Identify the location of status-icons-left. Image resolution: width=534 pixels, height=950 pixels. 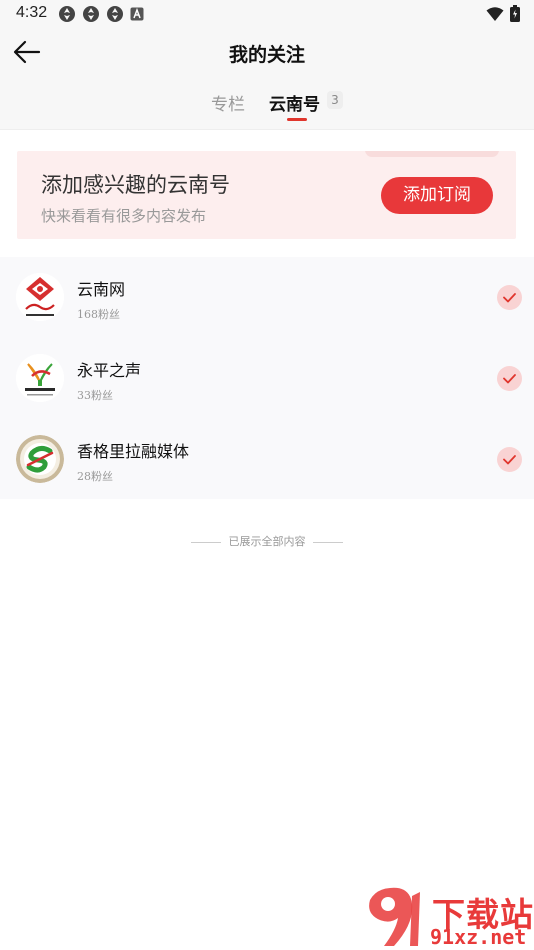
(101, 14).